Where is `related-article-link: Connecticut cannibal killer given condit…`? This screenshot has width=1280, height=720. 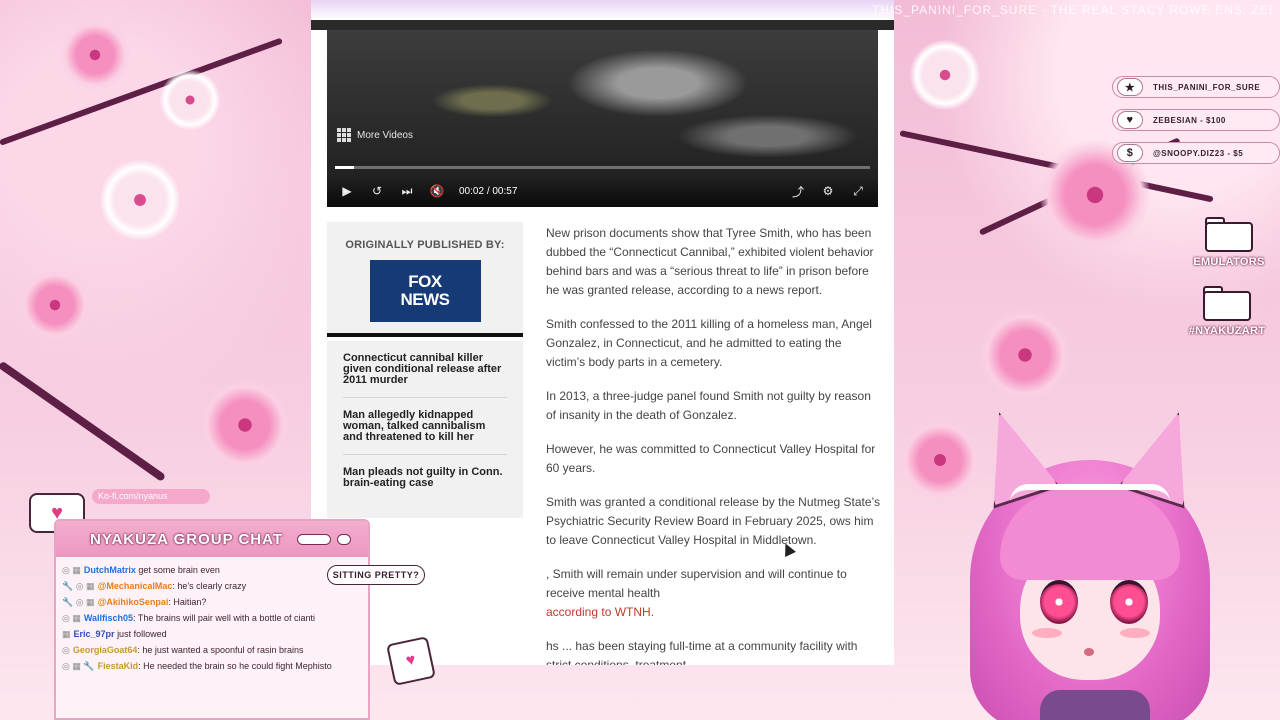 related-article-link: Connecticut cannibal killer given condit… is located at coordinates (425, 375).